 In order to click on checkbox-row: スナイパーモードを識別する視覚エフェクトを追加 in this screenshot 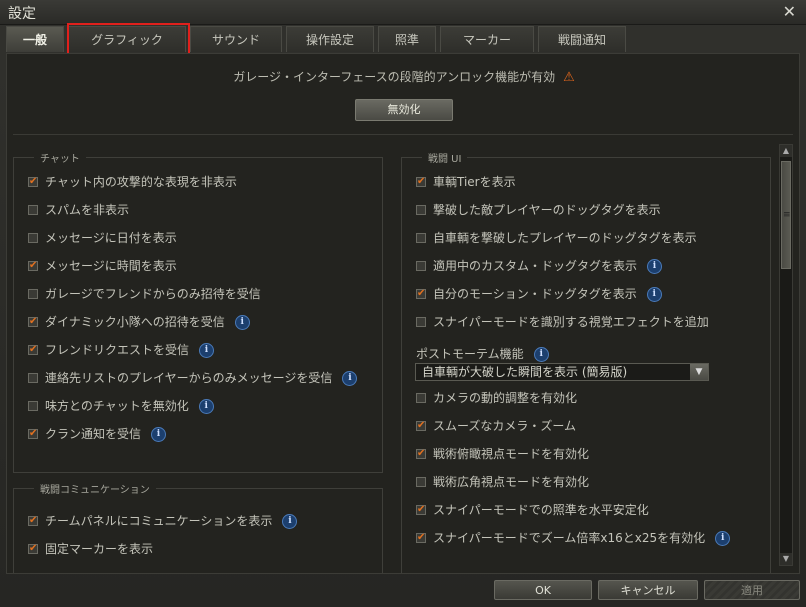, I will do `click(562, 322)`.